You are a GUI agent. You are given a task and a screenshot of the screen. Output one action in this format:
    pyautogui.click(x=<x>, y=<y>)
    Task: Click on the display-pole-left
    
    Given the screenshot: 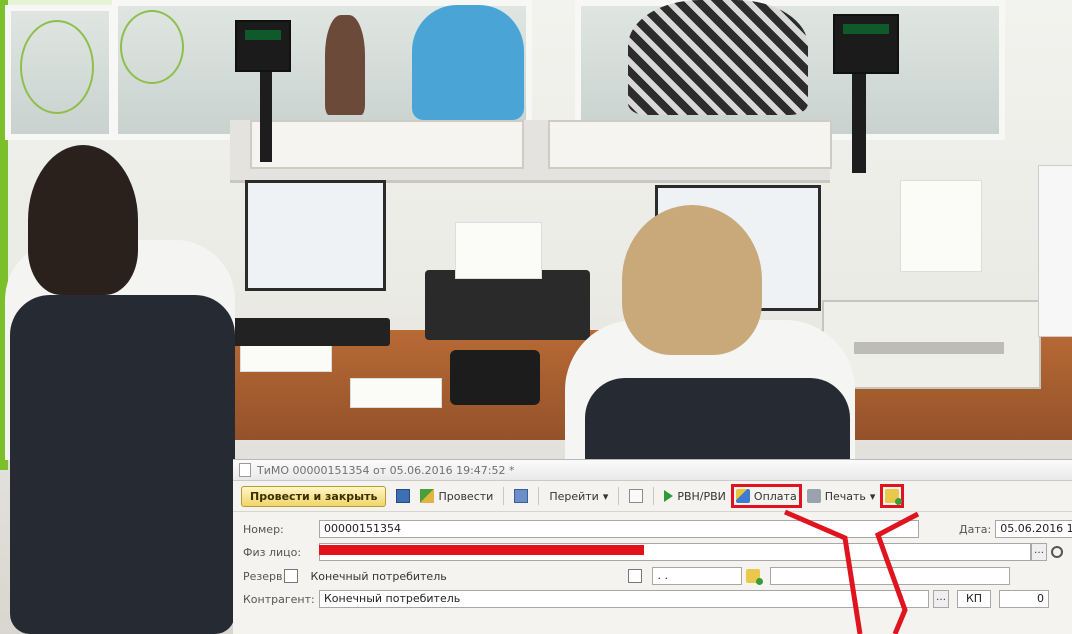 What is the action you would take?
    pyautogui.click(x=266, y=112)
    